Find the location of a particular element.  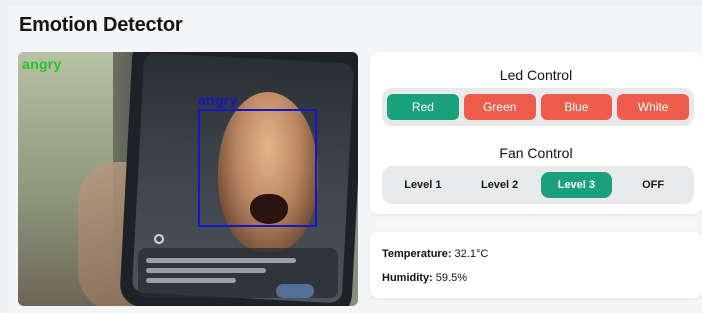

phone-caption-button is located at coordinates (295, 291).